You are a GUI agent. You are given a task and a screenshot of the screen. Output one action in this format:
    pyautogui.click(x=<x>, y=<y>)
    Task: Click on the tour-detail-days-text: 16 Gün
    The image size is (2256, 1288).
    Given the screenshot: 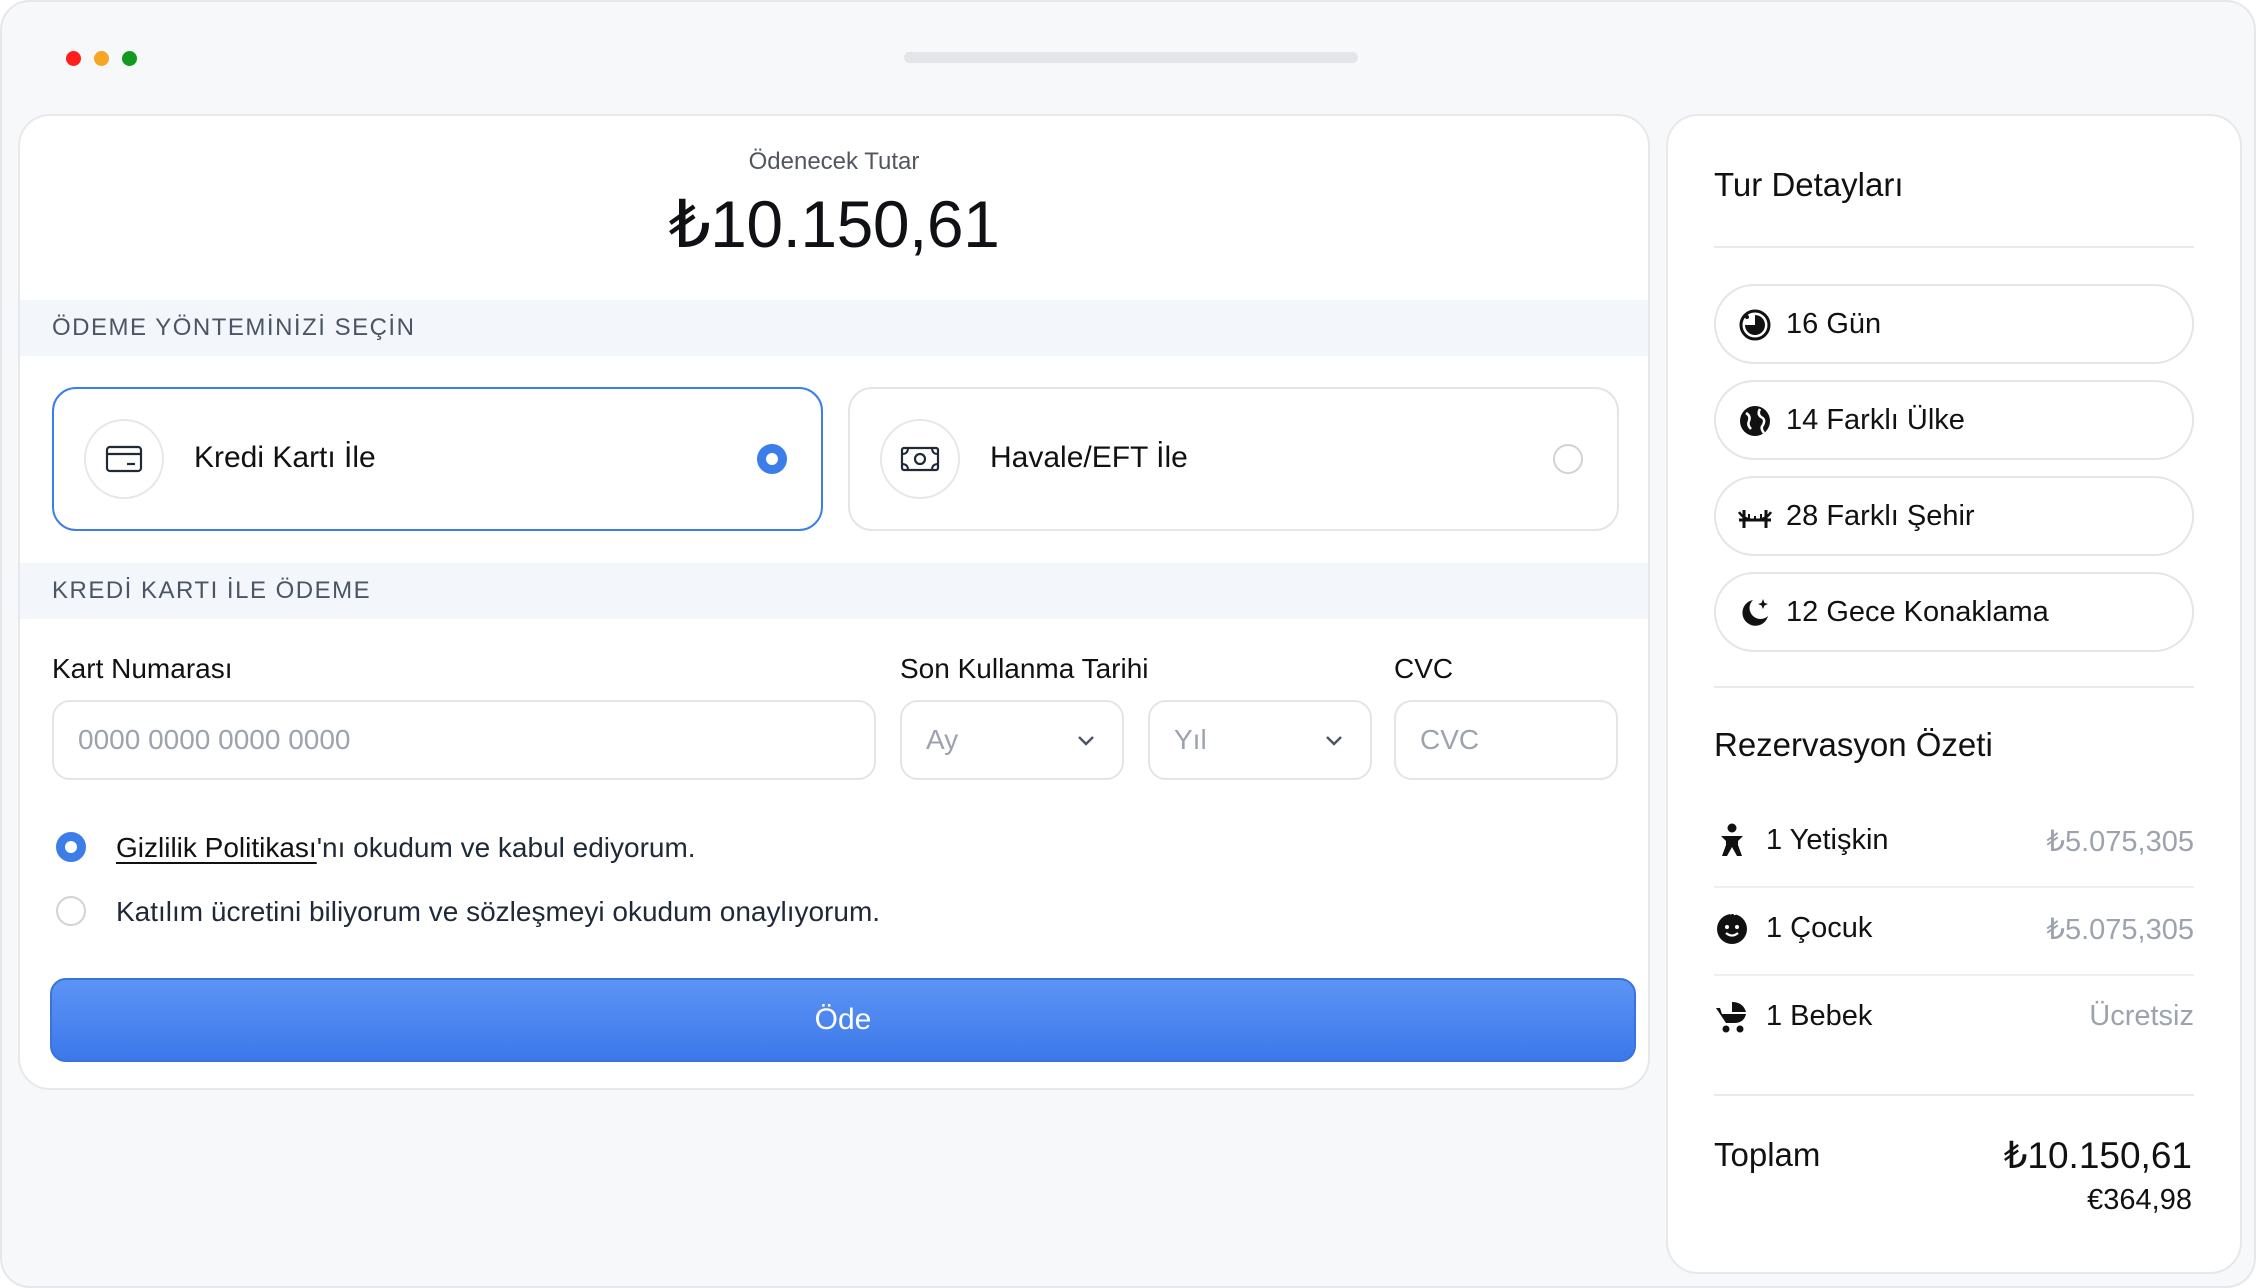 What is the action you would take?
    pyautogui.click(x=1834, y=324)
    